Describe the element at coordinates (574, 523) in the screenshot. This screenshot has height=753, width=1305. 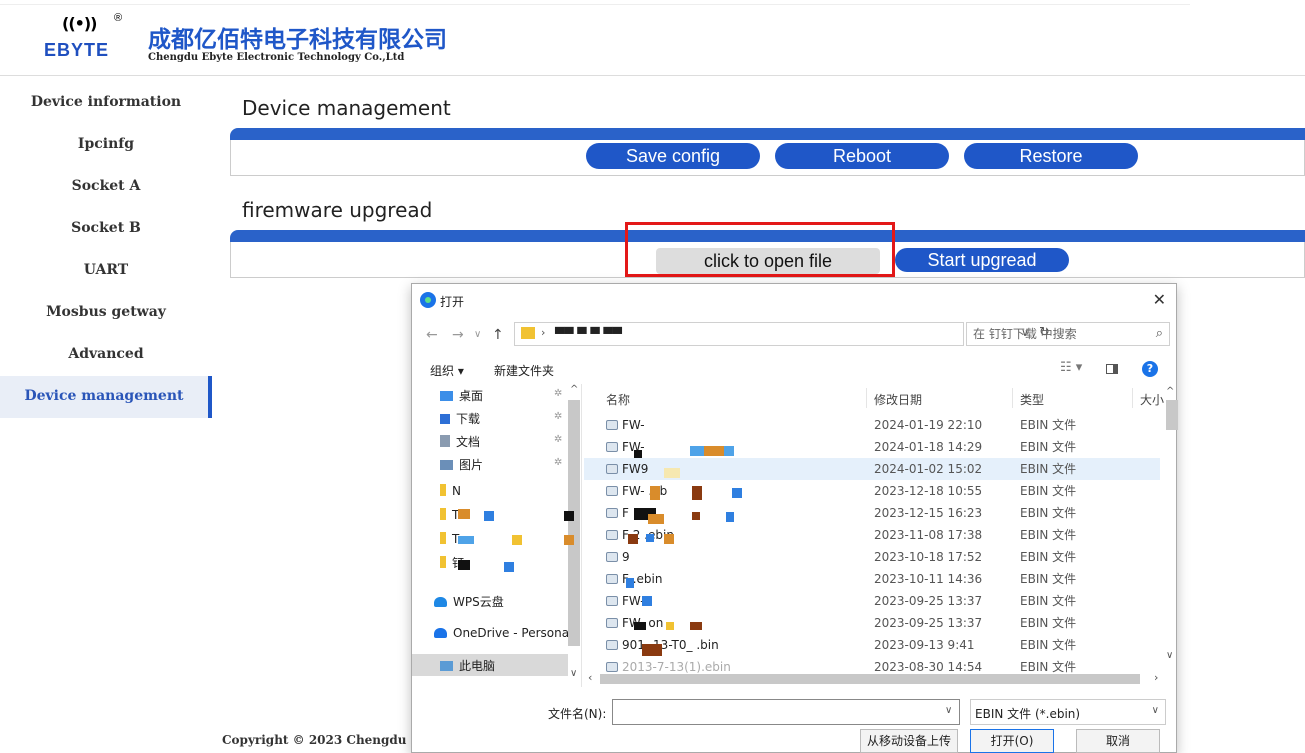
I see `nav-scrollbar` at that location.